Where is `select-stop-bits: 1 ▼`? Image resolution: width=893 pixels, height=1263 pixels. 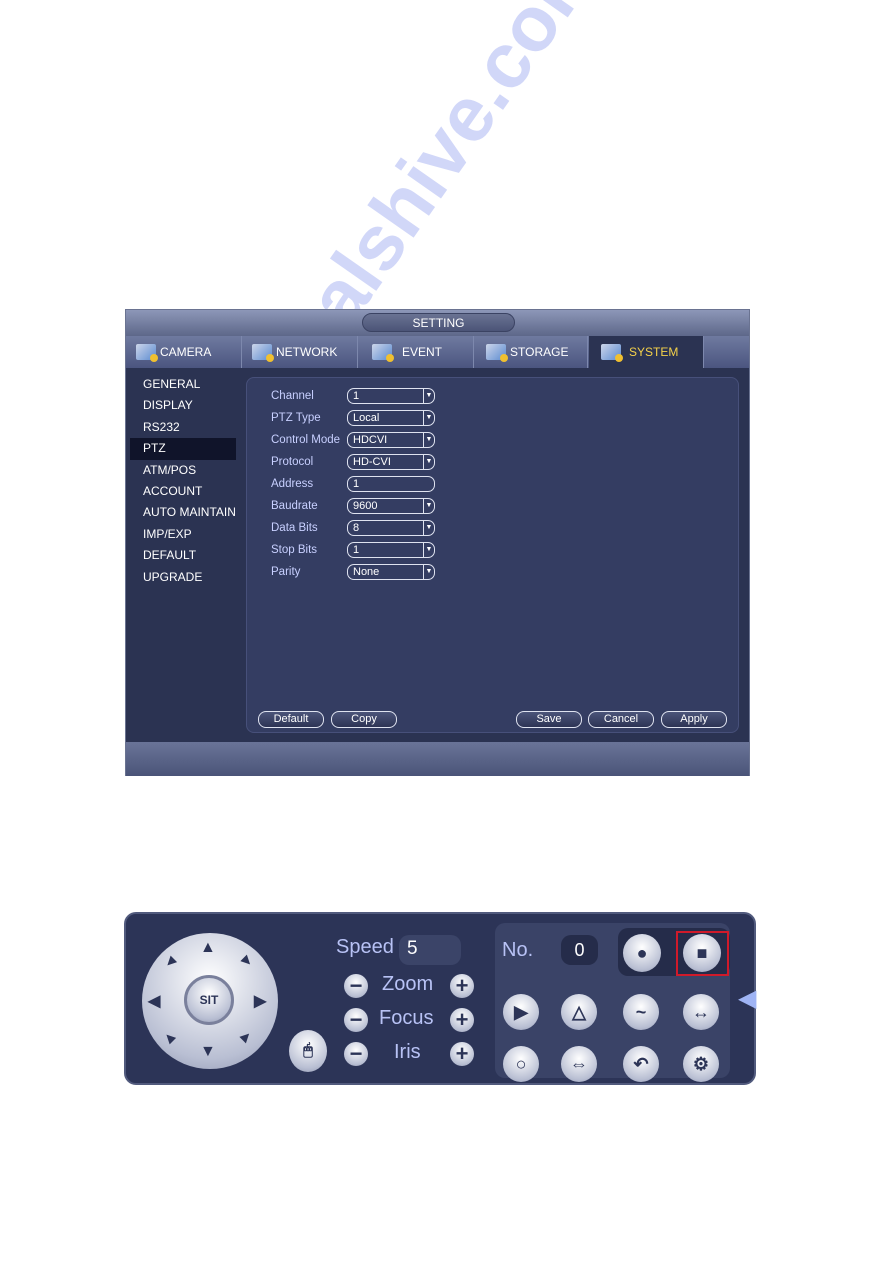
select-stop-bits: 1 ▼ is located at coordinates (391, 550).